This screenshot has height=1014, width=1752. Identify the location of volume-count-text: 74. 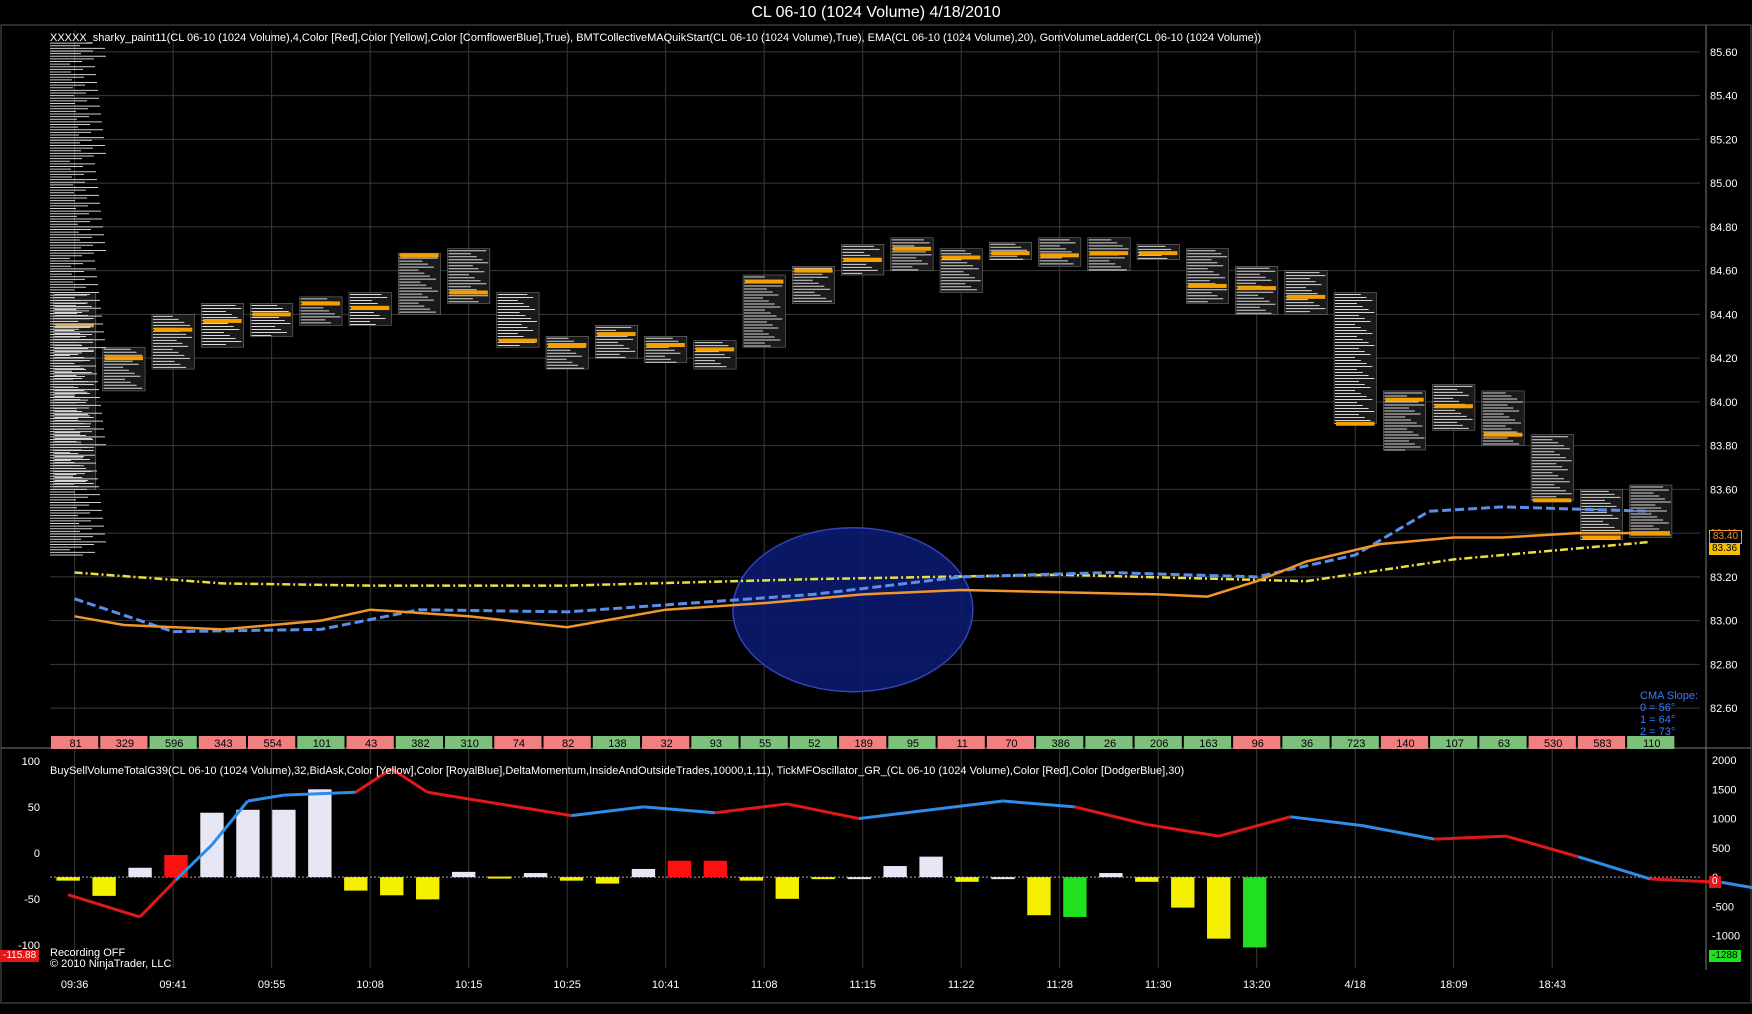
(519, 744).